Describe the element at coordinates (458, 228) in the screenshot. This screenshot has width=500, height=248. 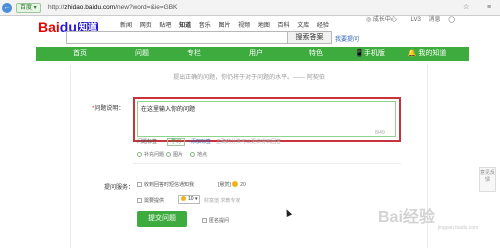
I see `watermark-url: jingyan.baidu.com` at that location.